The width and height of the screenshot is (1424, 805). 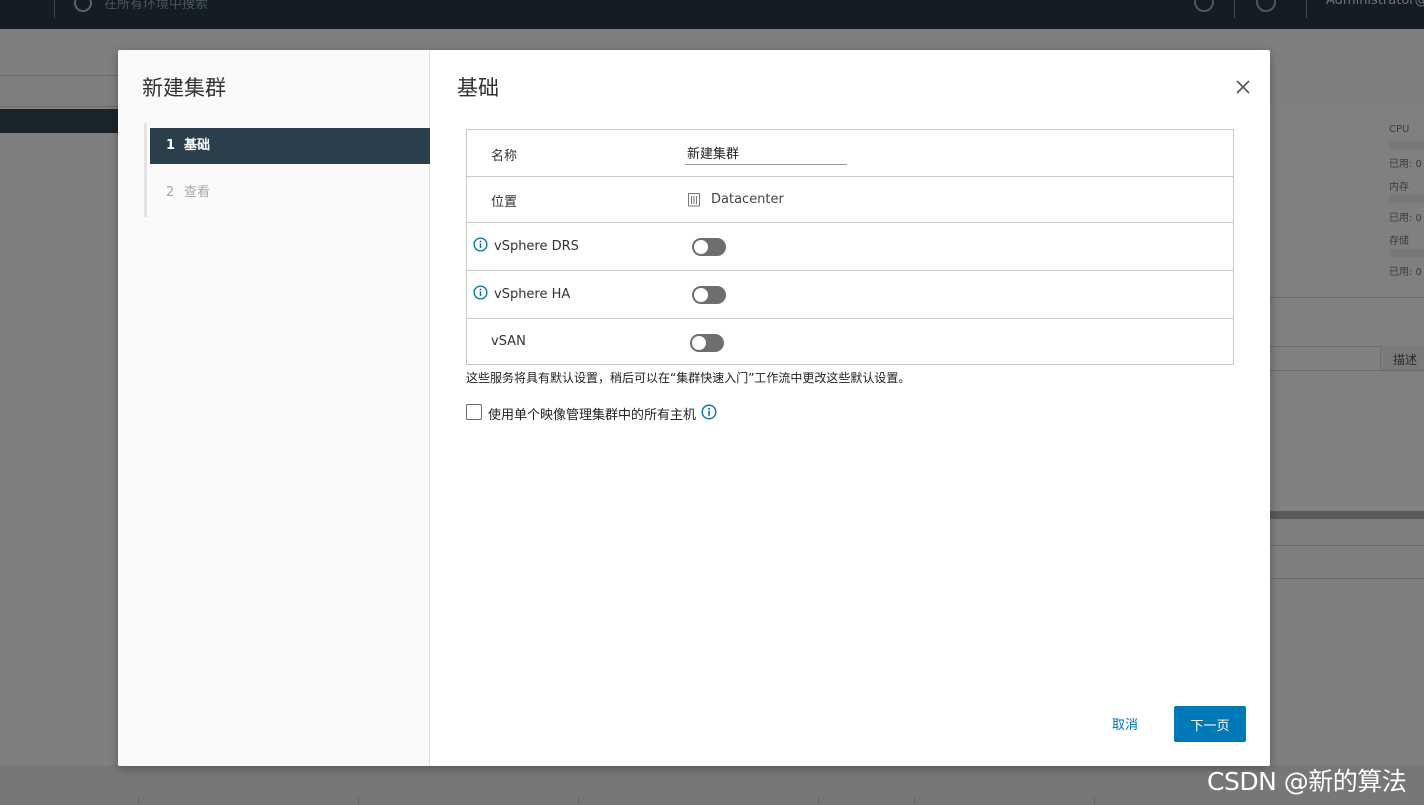 What do you see at coordinates (1266, 6) in the screenshot?
I see `help-icon` at bounding box center [1266, 6].